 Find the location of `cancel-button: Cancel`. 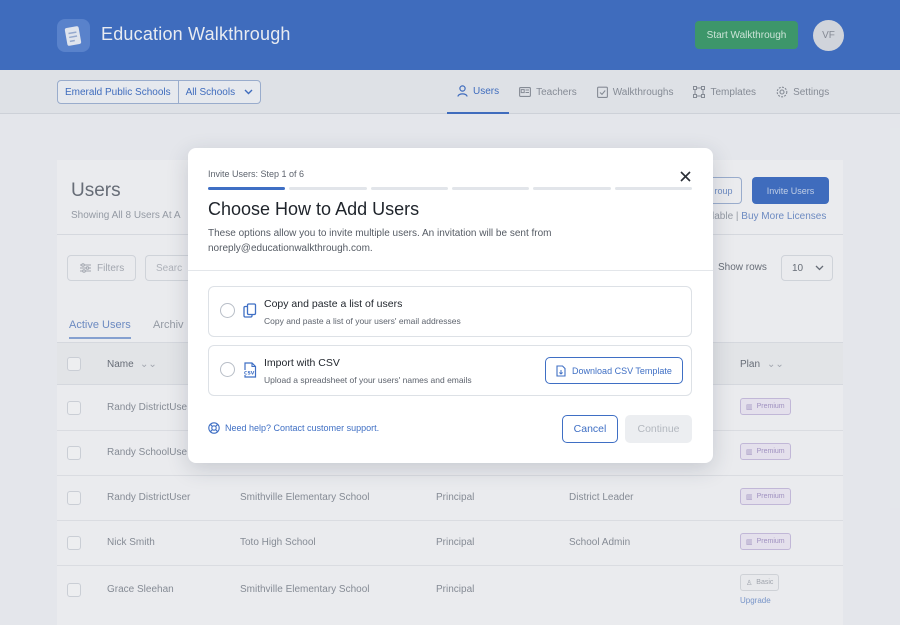

cancel-button: Cancel is located at coordinates (590, 429).